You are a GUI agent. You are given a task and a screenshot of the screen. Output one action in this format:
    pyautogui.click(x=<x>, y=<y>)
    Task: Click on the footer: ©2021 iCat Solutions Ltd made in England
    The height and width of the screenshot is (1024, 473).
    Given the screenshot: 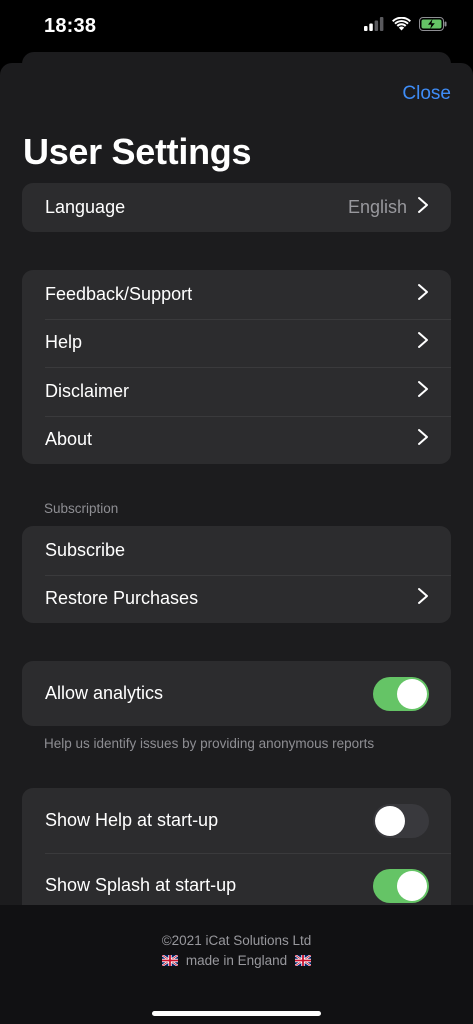 What is the action you would take?
    pyautogui.click(x=236, y=964)
    